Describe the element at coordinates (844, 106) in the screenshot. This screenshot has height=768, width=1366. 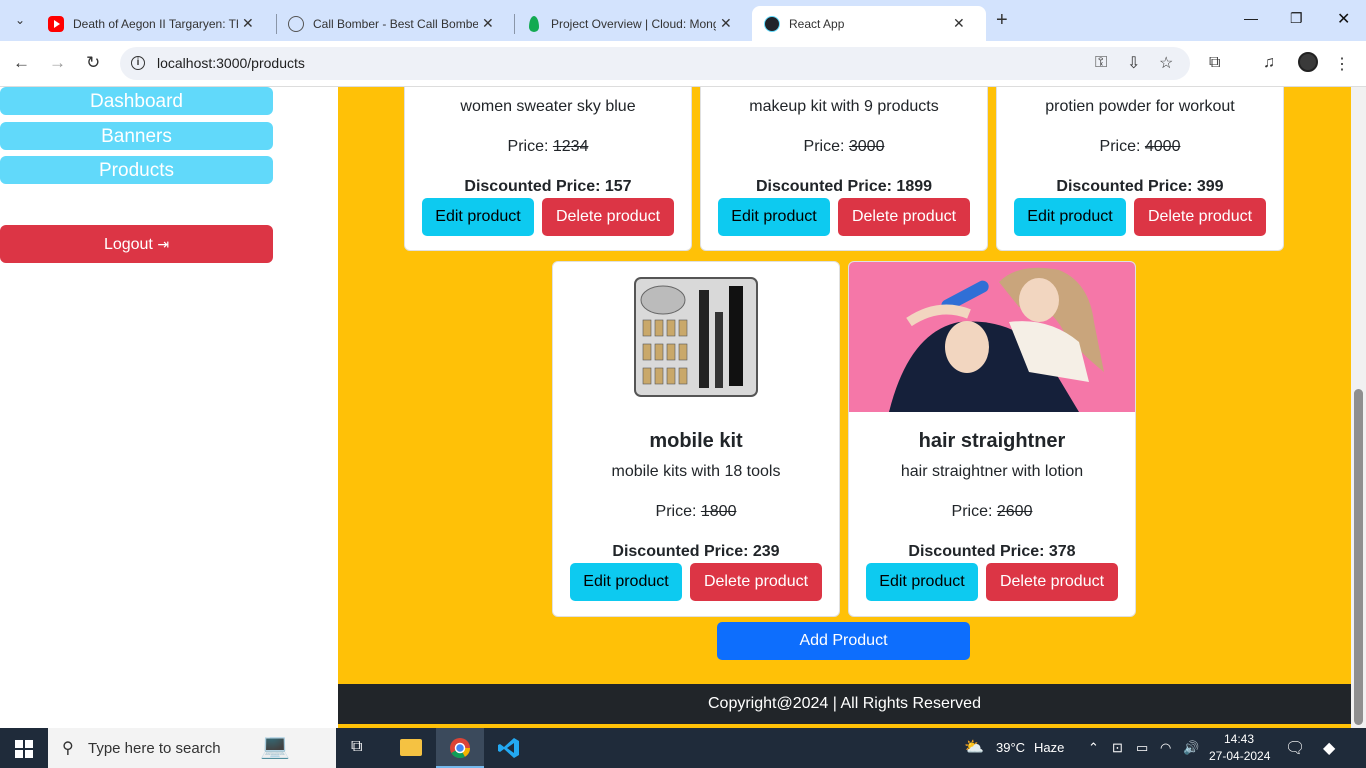
I see `product-description: makeup kit with 9 products` at that location.